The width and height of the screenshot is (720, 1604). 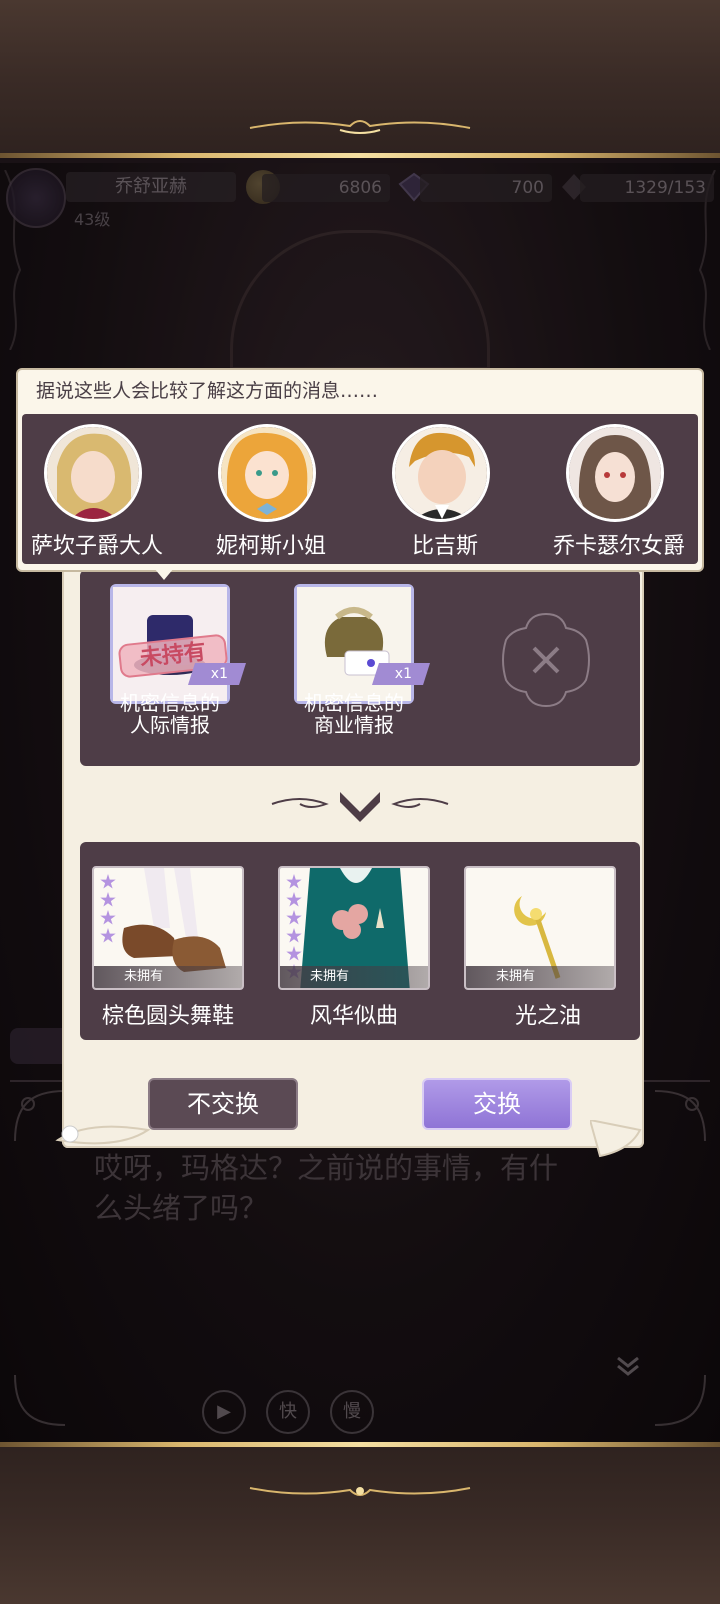 I want to click on reward-name: 棕色圆头舞鞋, so click(x=167, y=1016).